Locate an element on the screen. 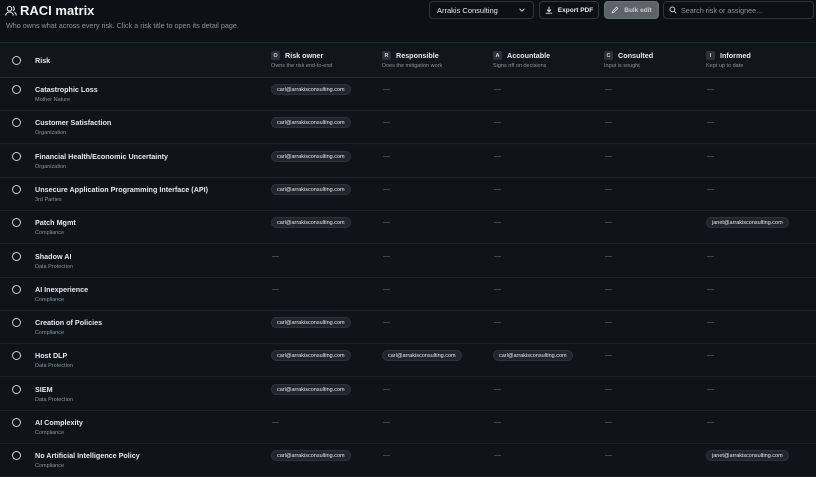 The image size is (816, 477). search-input is located at coordinates (743, 10).